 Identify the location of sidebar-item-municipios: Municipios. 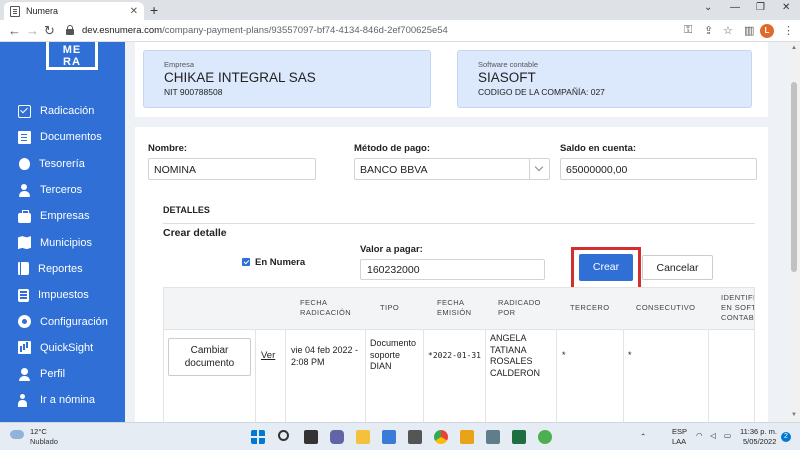
(62, 242).